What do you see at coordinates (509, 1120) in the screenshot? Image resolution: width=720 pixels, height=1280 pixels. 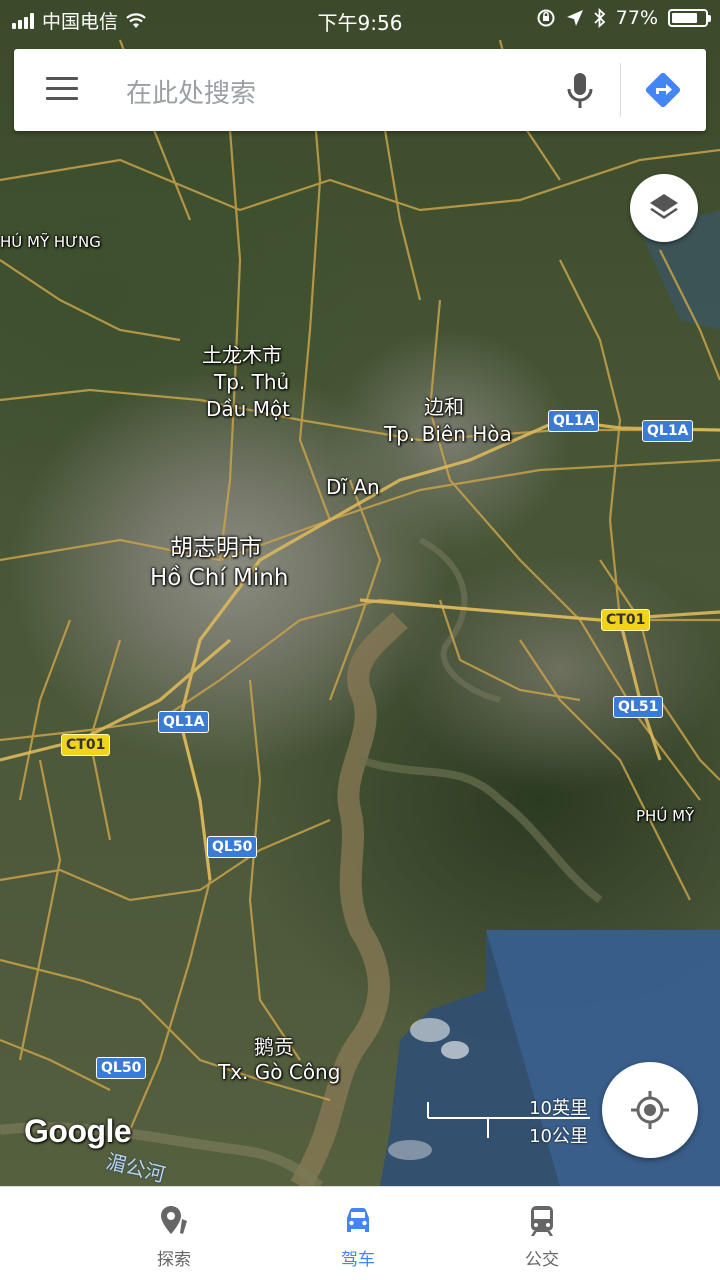 I see `scale-bar: 10英里 10公里` at bounding box center [509, 1120].